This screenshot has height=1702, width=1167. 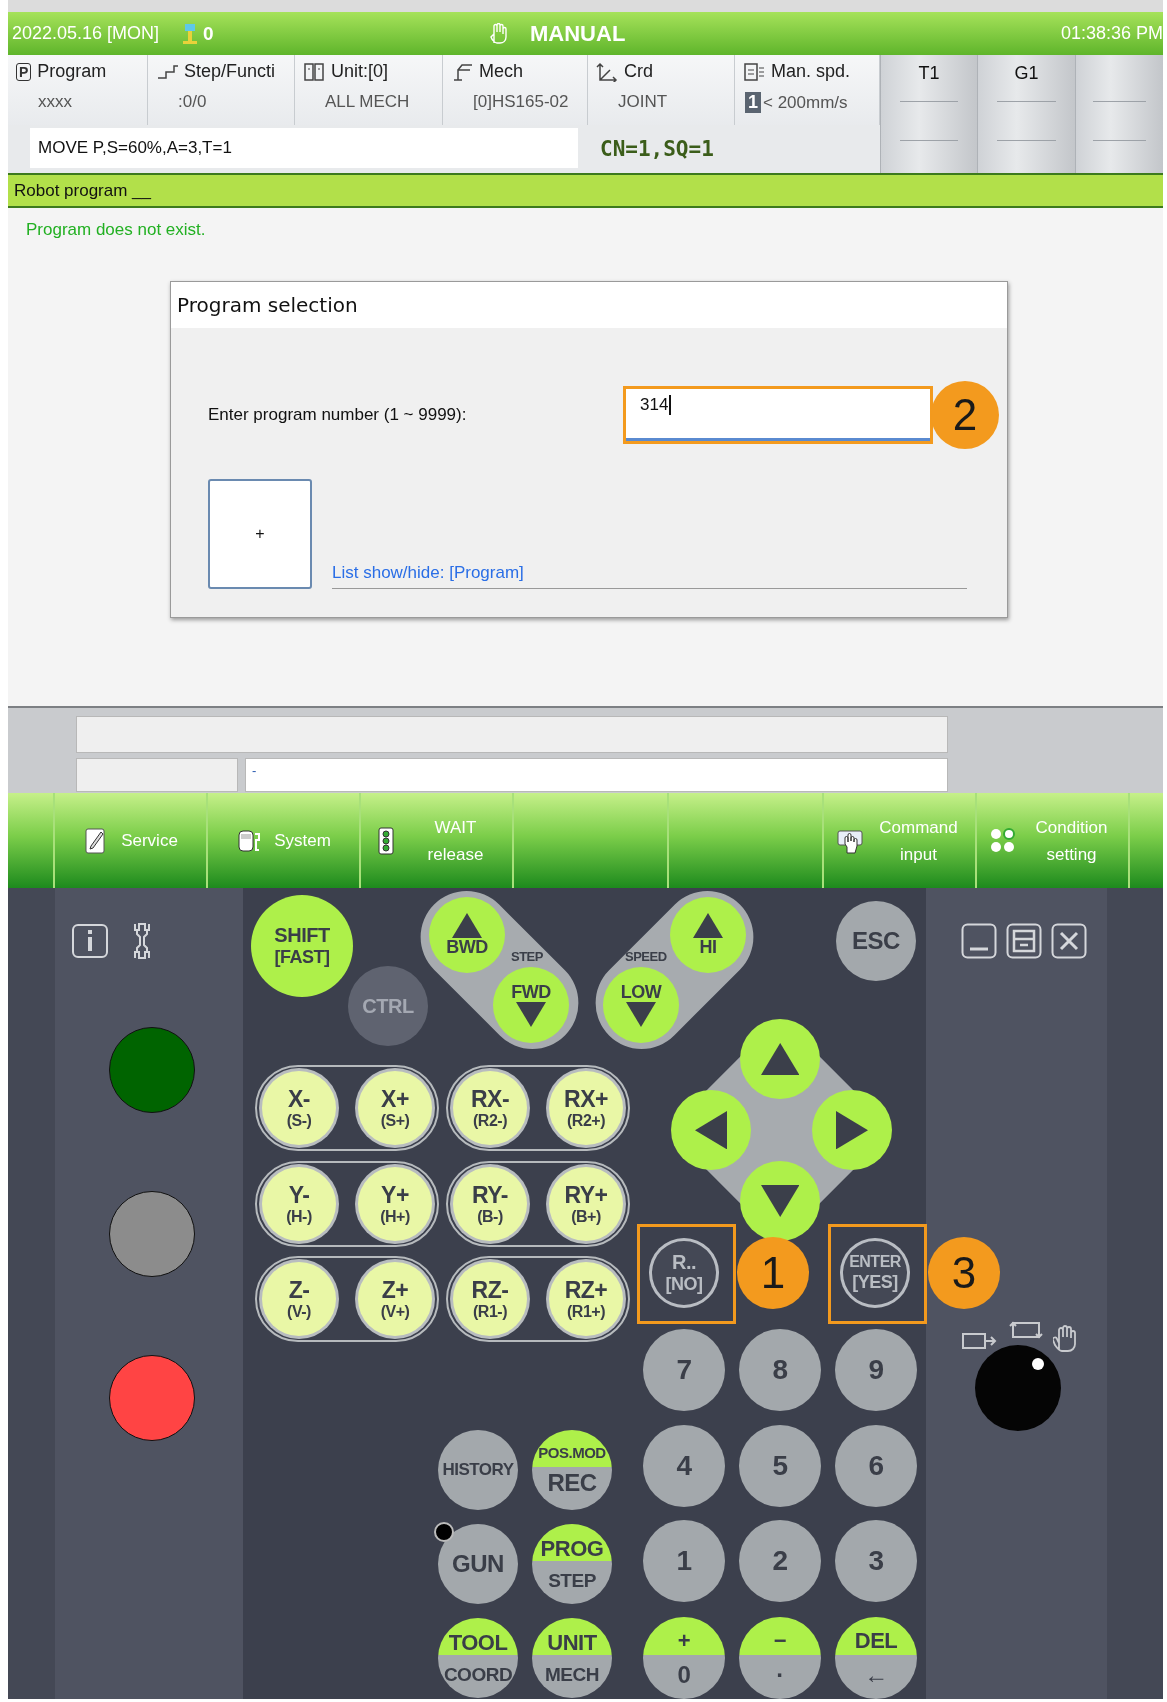 What do you see at coordinates (116, 230) in the screenshot?
I see `status-message: Program does not exist.` at bounding box center [116, 230].